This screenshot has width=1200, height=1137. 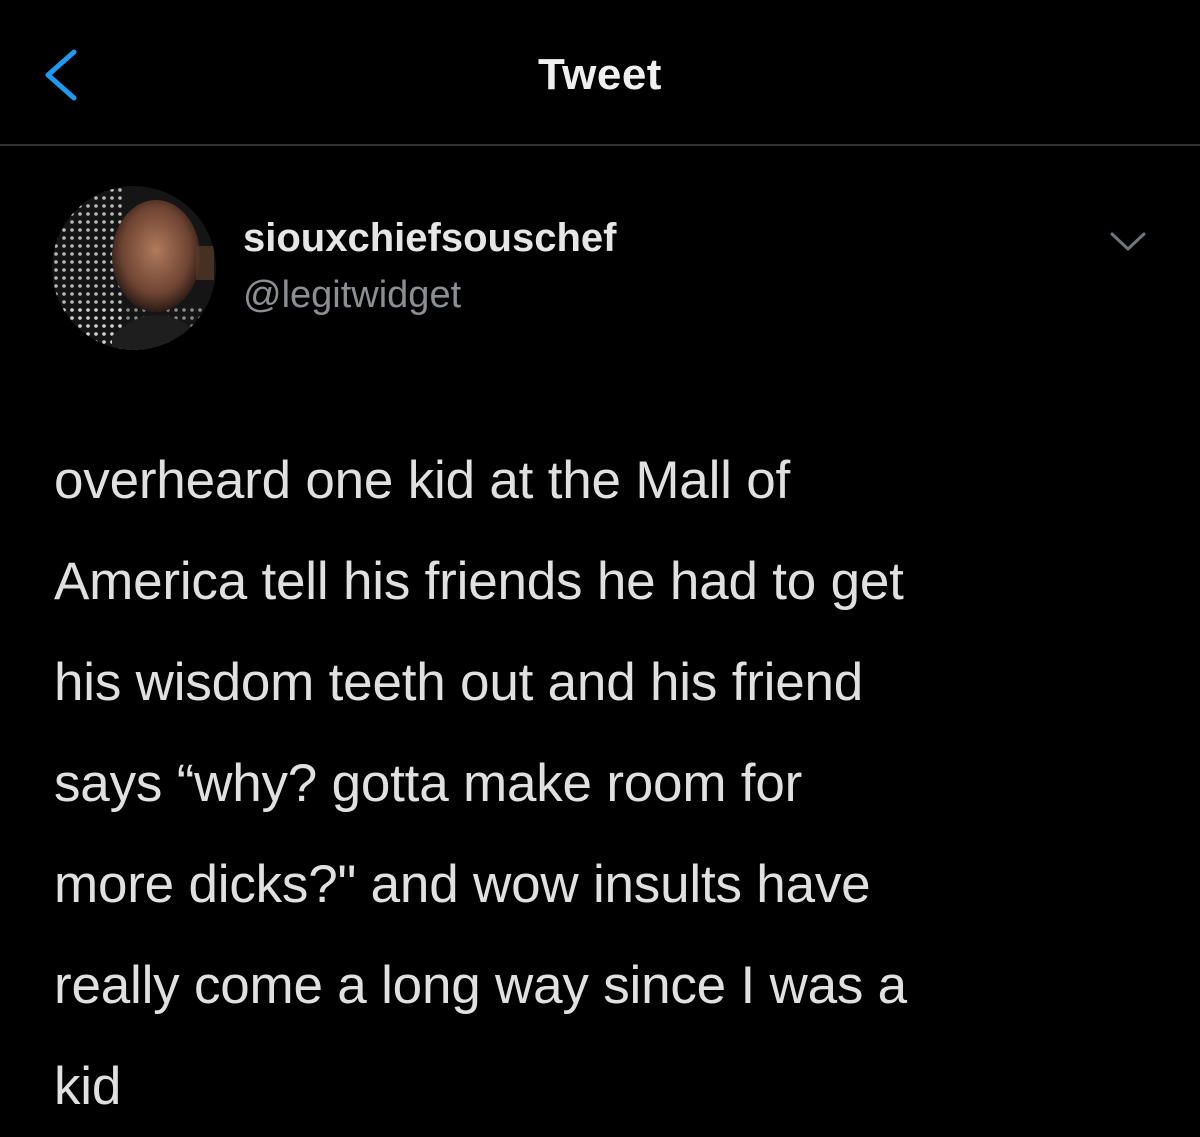 I want to click on chevron-down-icon, so click(x=1128, y=241).